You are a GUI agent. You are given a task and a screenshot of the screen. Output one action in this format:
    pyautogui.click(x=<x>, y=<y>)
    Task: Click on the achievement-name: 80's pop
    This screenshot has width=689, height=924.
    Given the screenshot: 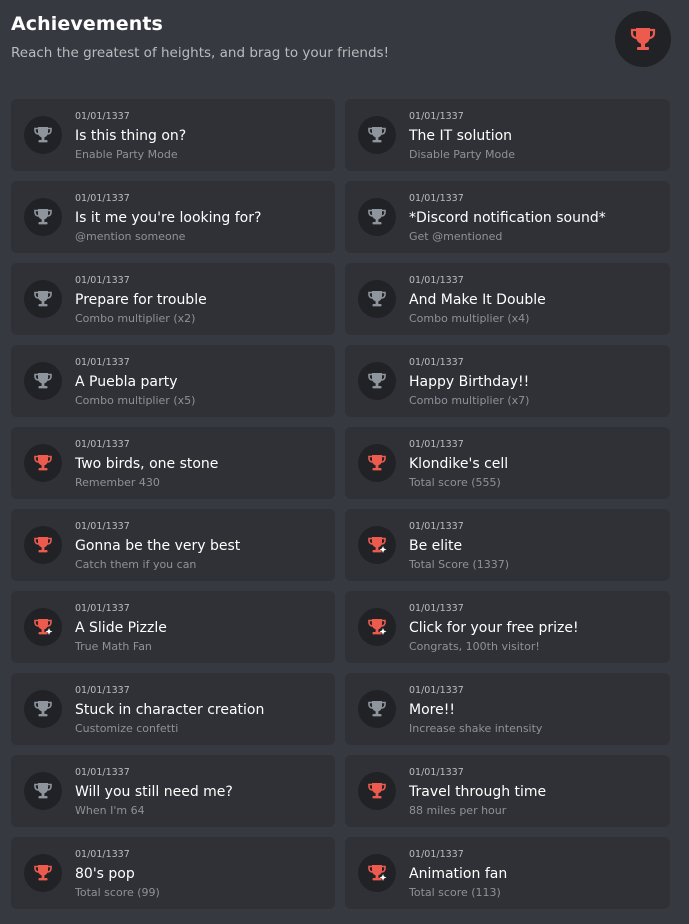 What is the action you would take?
    pyautogui.click(x=105, y=874)
    